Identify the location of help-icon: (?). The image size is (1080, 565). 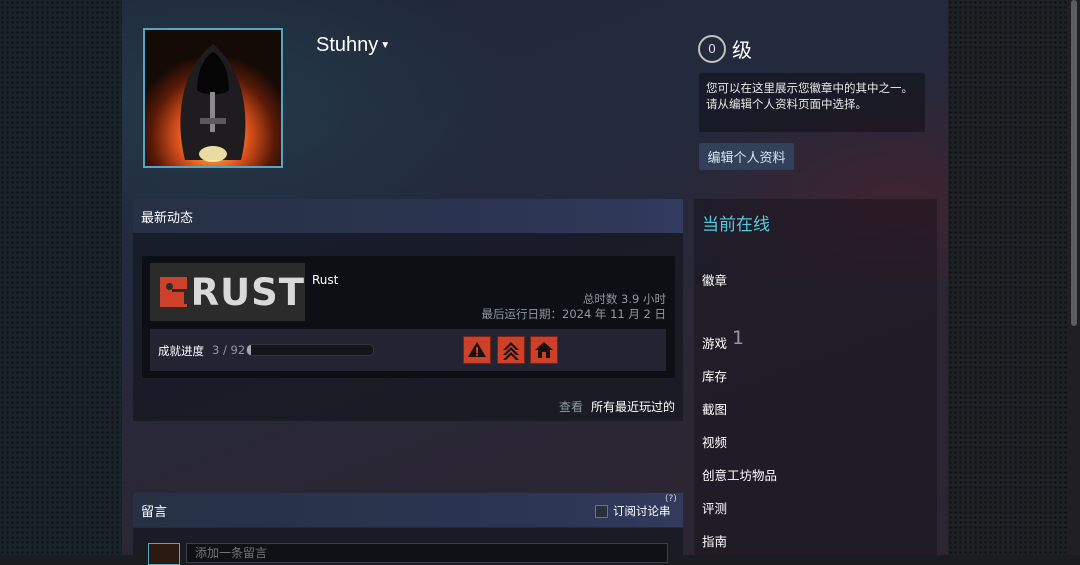
(671, 499).